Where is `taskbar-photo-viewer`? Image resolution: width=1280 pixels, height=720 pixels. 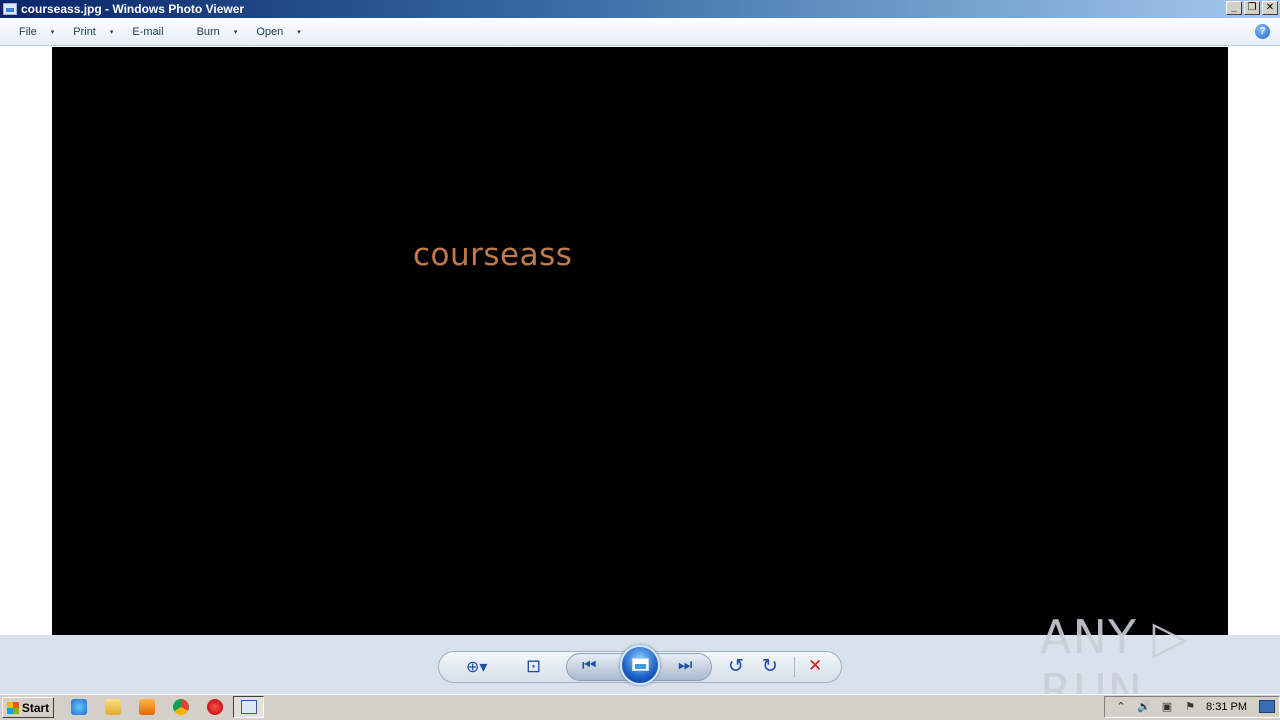 taskbar-photo-viewer is located at coordinates (248, 707).